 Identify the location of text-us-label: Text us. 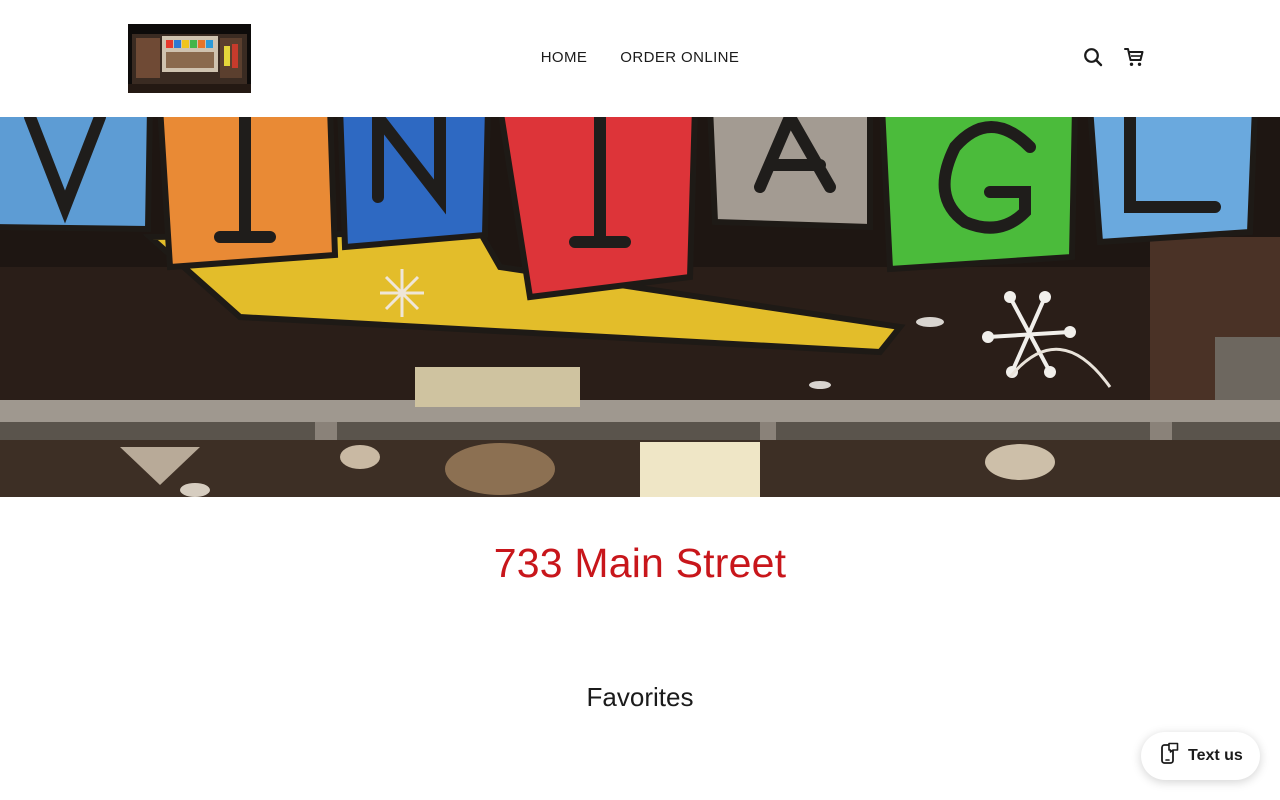
(1215, 755).